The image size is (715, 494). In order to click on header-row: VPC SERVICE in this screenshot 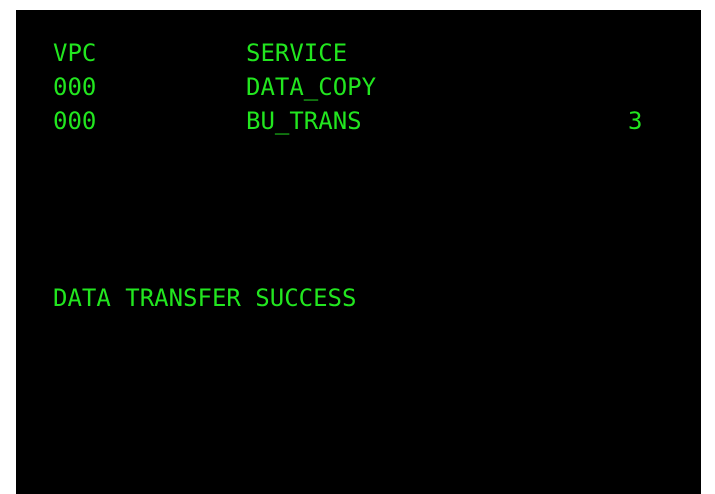, I will do `click(181, 53)`.